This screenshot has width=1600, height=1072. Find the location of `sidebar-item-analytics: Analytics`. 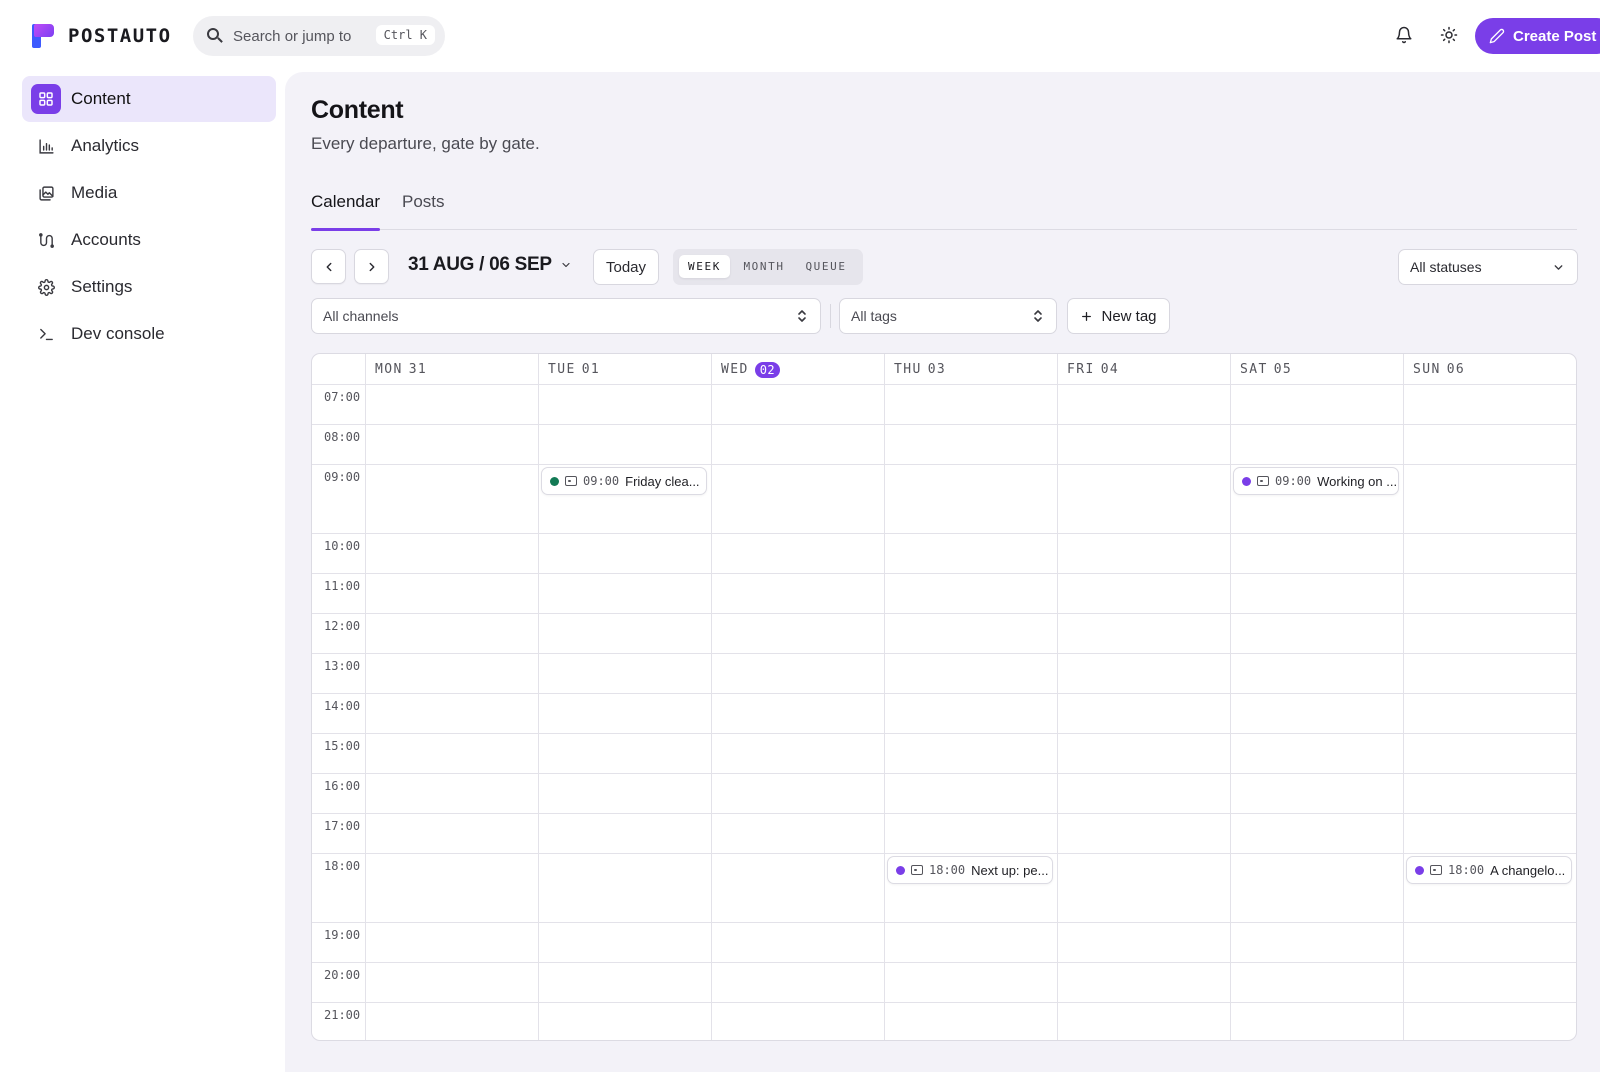

sidebar-item-analytics: Analytics is located at coordinates (149, 146).